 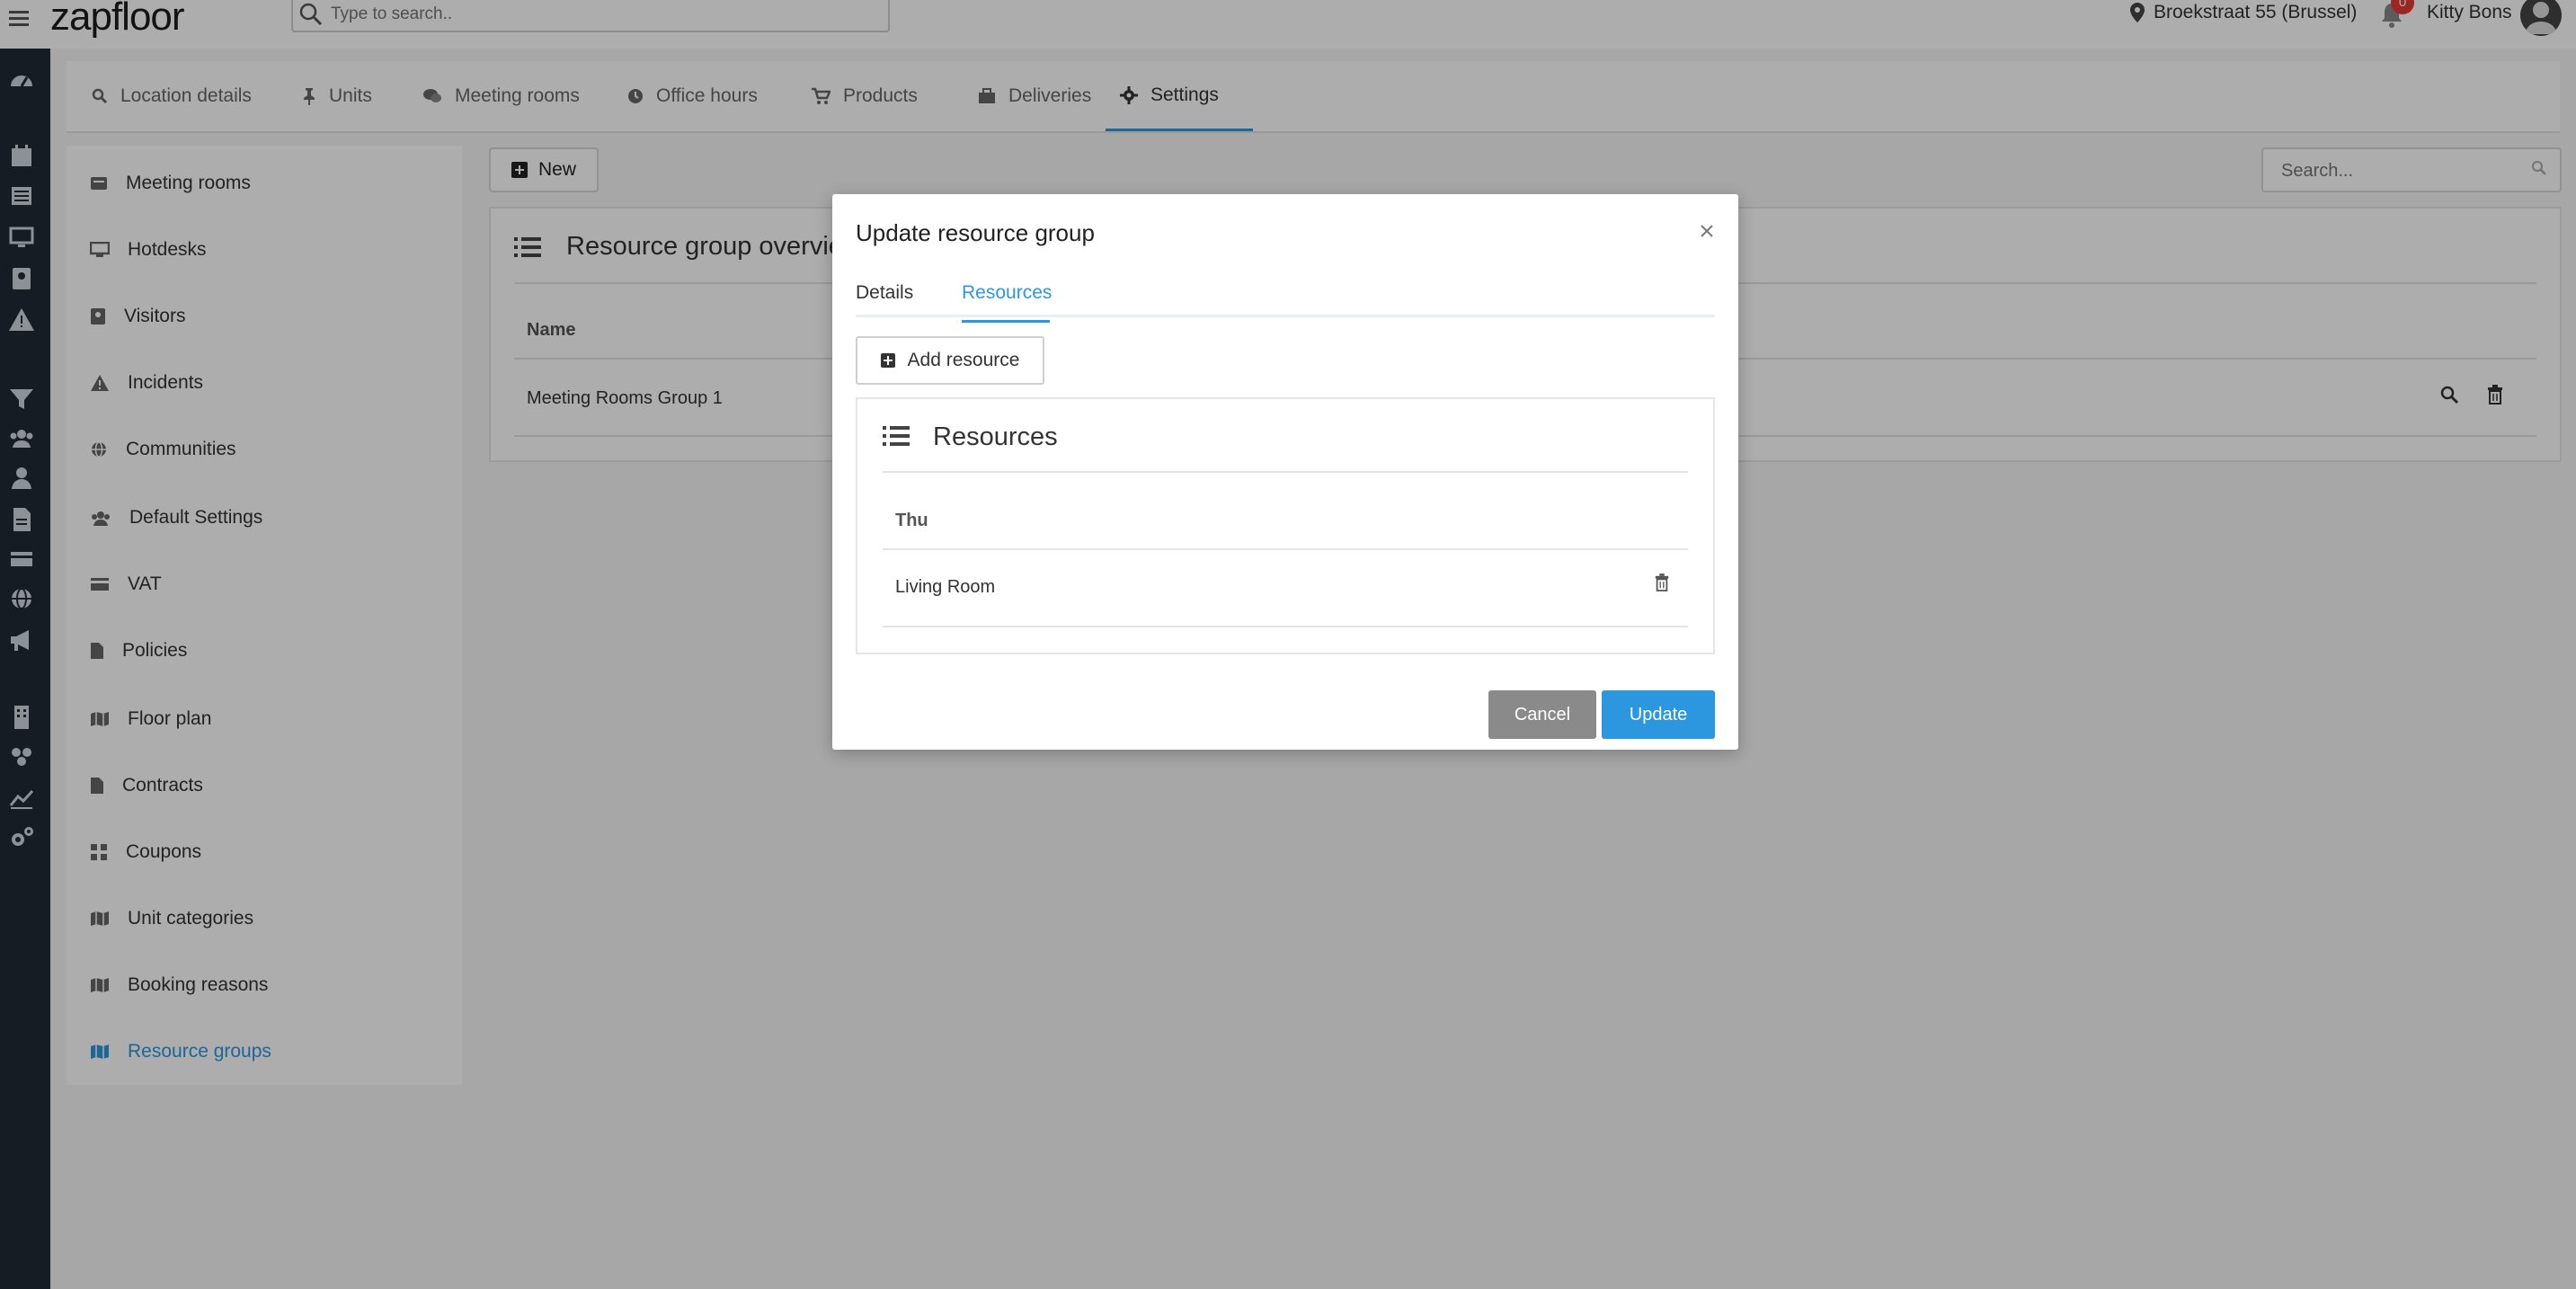 What do you see at coordinates (995, 436) in the screenshot?
I see `resources-title: Resources` at bounding box center [995, 436].